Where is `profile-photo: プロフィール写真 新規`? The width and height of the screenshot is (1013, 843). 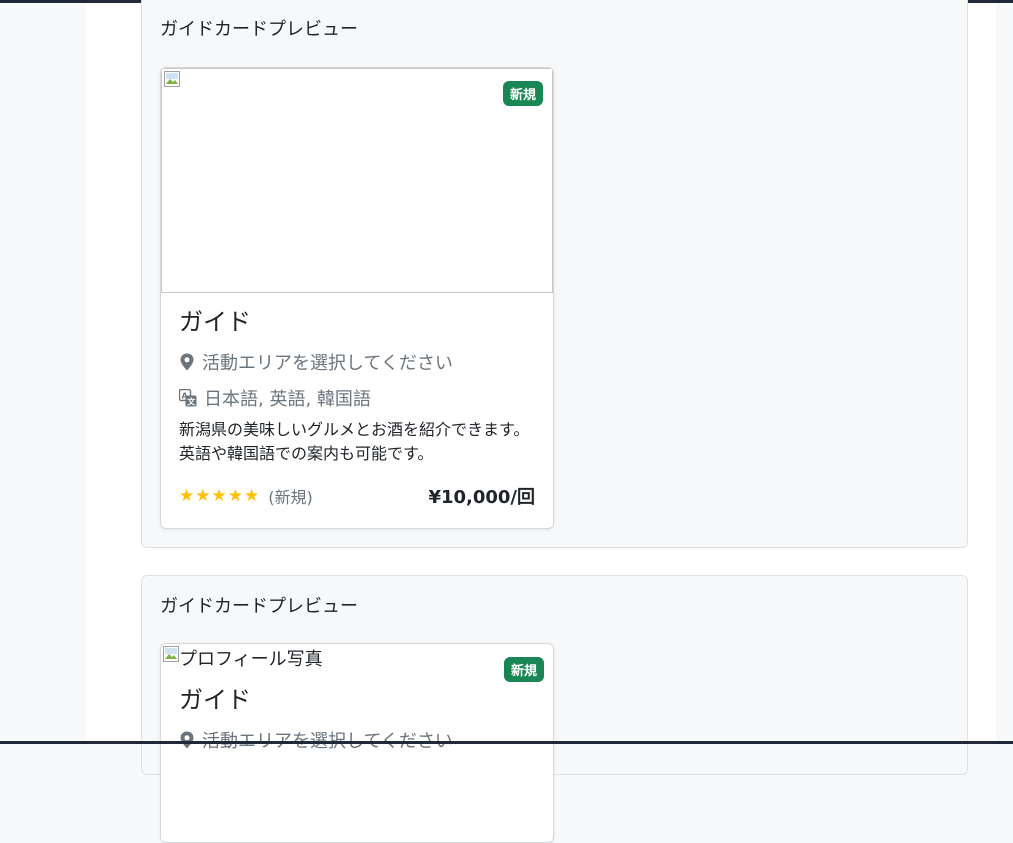
profile-photo: プロフィール写真 新規 is located at coordinates (357, 664).